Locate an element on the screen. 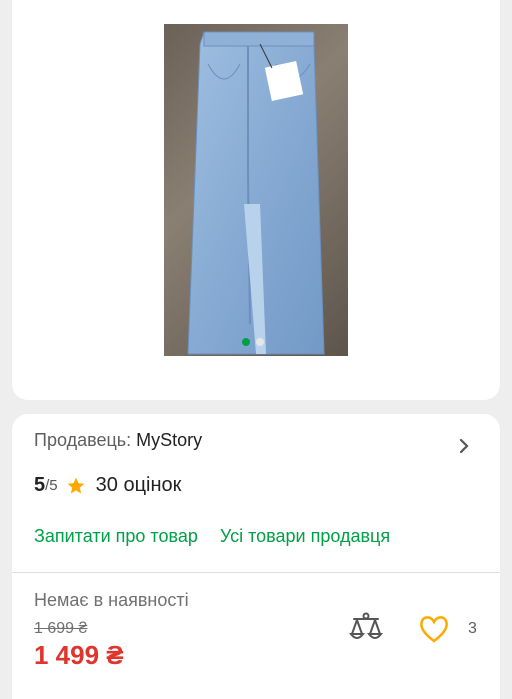  seller-link: Продавець: MyStory is located at coordinates (118, 440).